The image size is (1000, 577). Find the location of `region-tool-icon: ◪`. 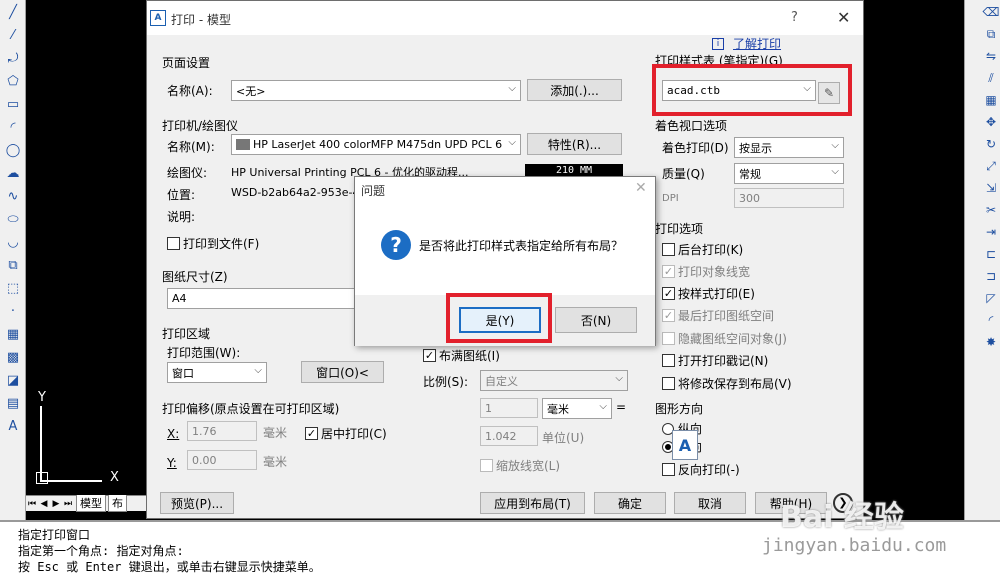

region-tool-icon: ◪ is located at coordinates (13, 380).